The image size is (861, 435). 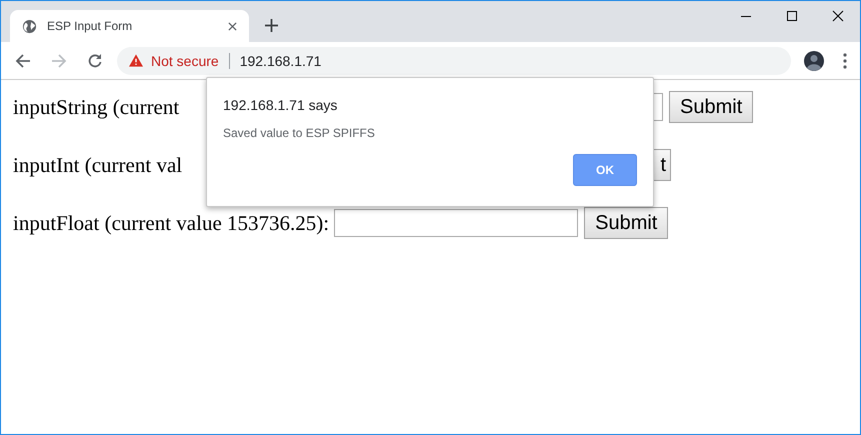 I want to click on address-bar: Not secure 192.168.1.71, so click(x=454, y=60).